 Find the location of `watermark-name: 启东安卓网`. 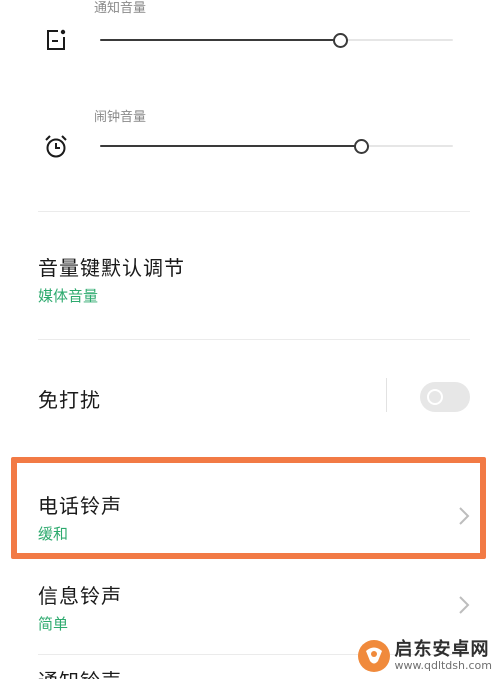

watermark-name: 启东安卓网 is located at coordinates (442, 650).